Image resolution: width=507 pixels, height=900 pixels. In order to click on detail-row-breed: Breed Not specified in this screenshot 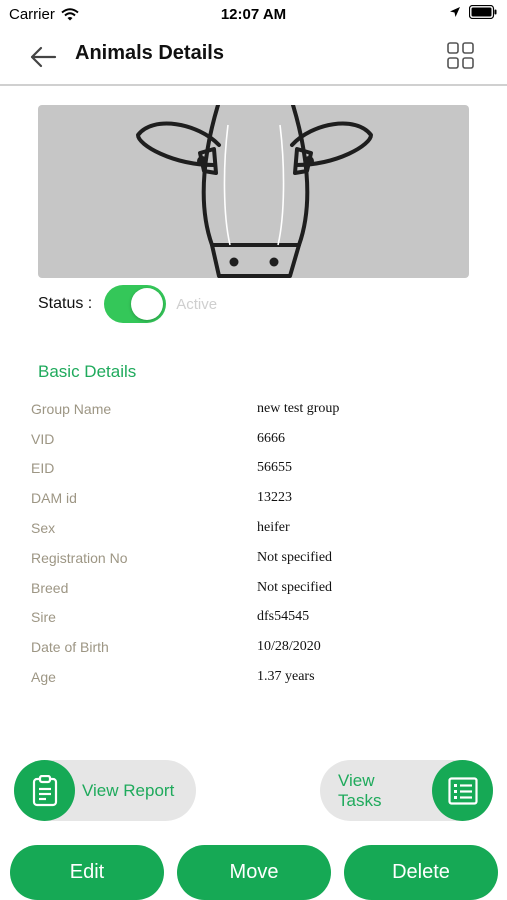, I will do `click(261, 588)`.